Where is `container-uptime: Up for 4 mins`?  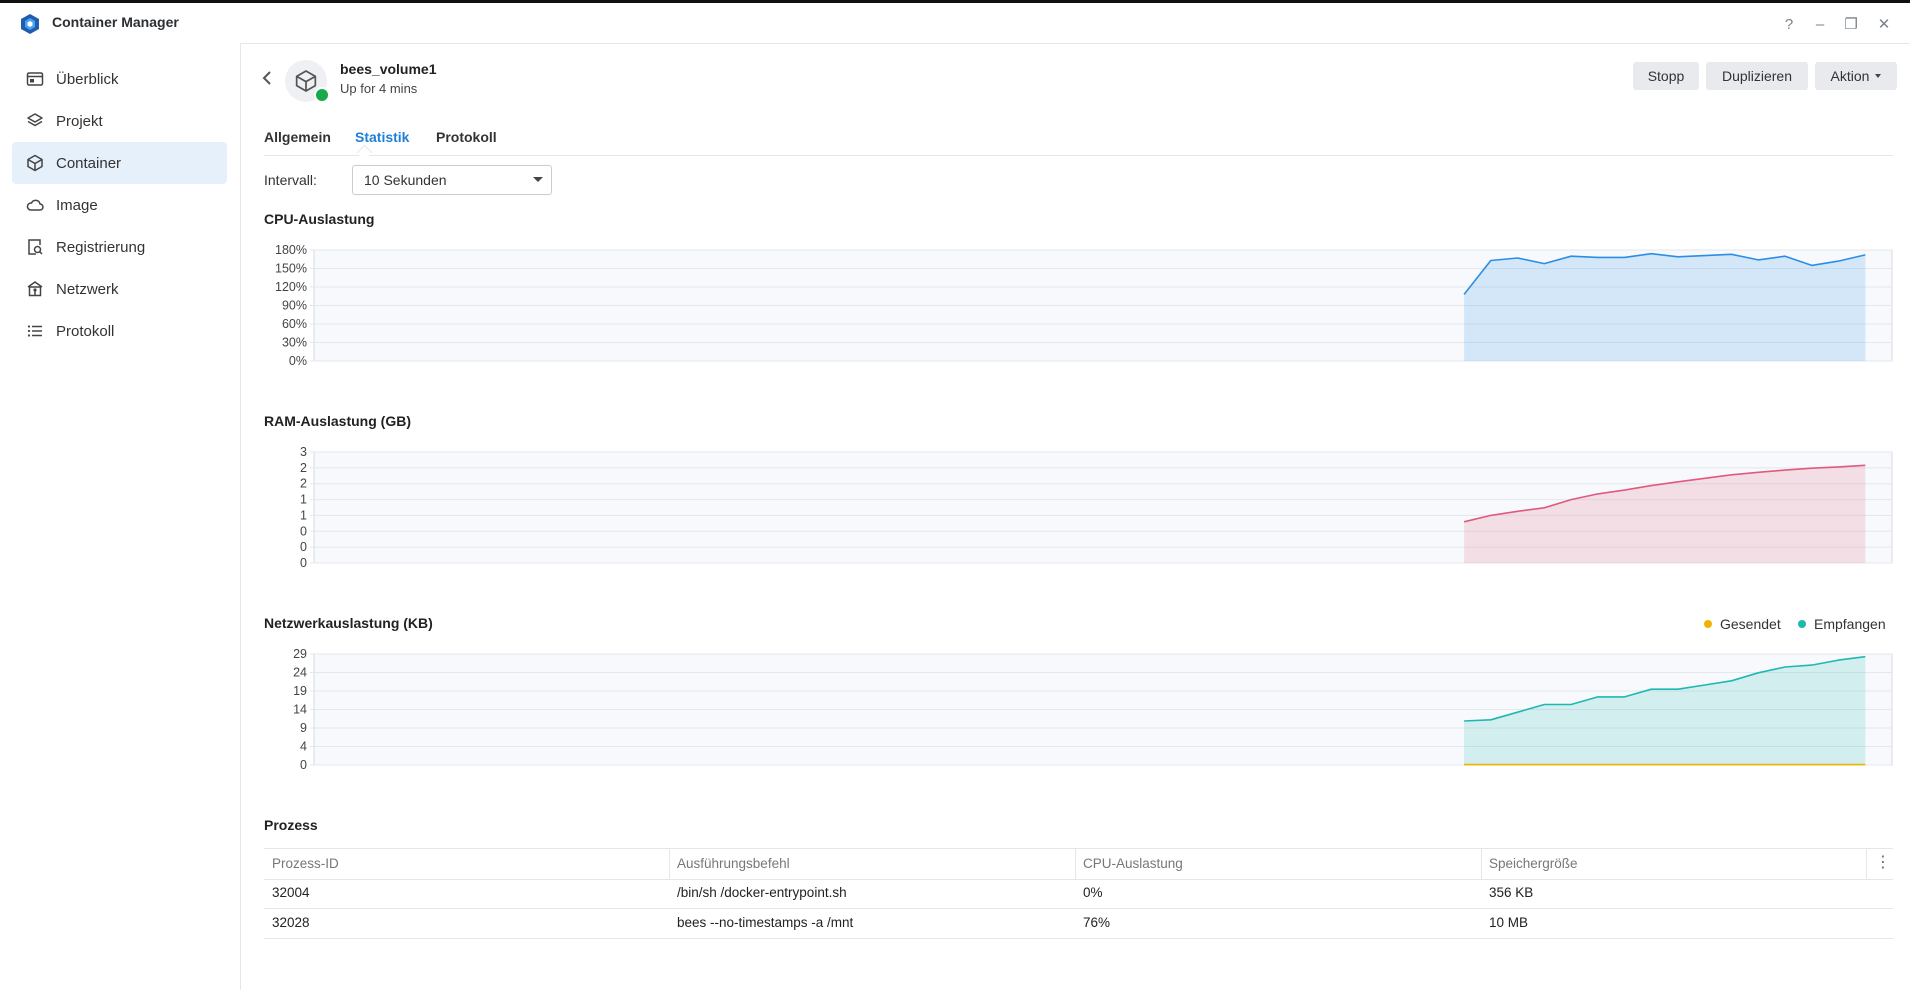 container-uptime: Up for 4 mins is located at coordinates (379, 88).